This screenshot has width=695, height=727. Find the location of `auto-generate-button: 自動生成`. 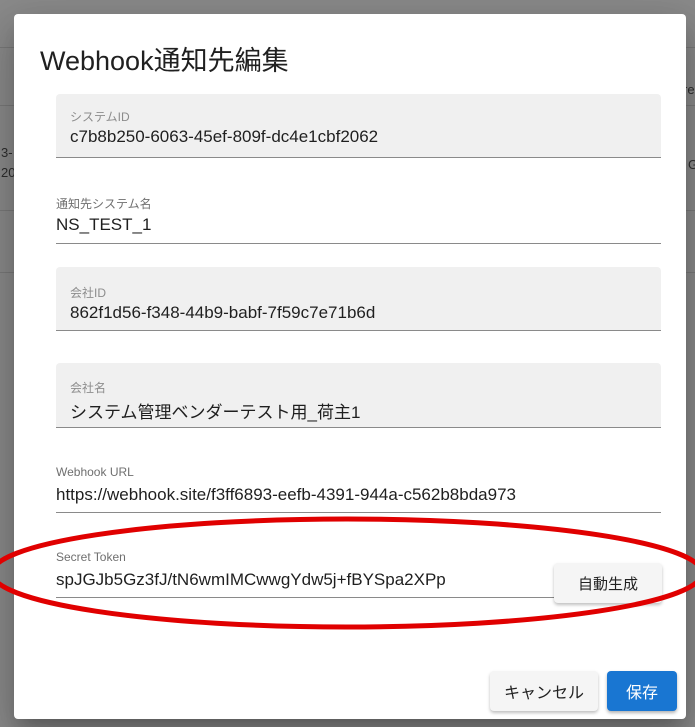

auto-generate-button: 自動生成 is located at coordinates (608, 583).